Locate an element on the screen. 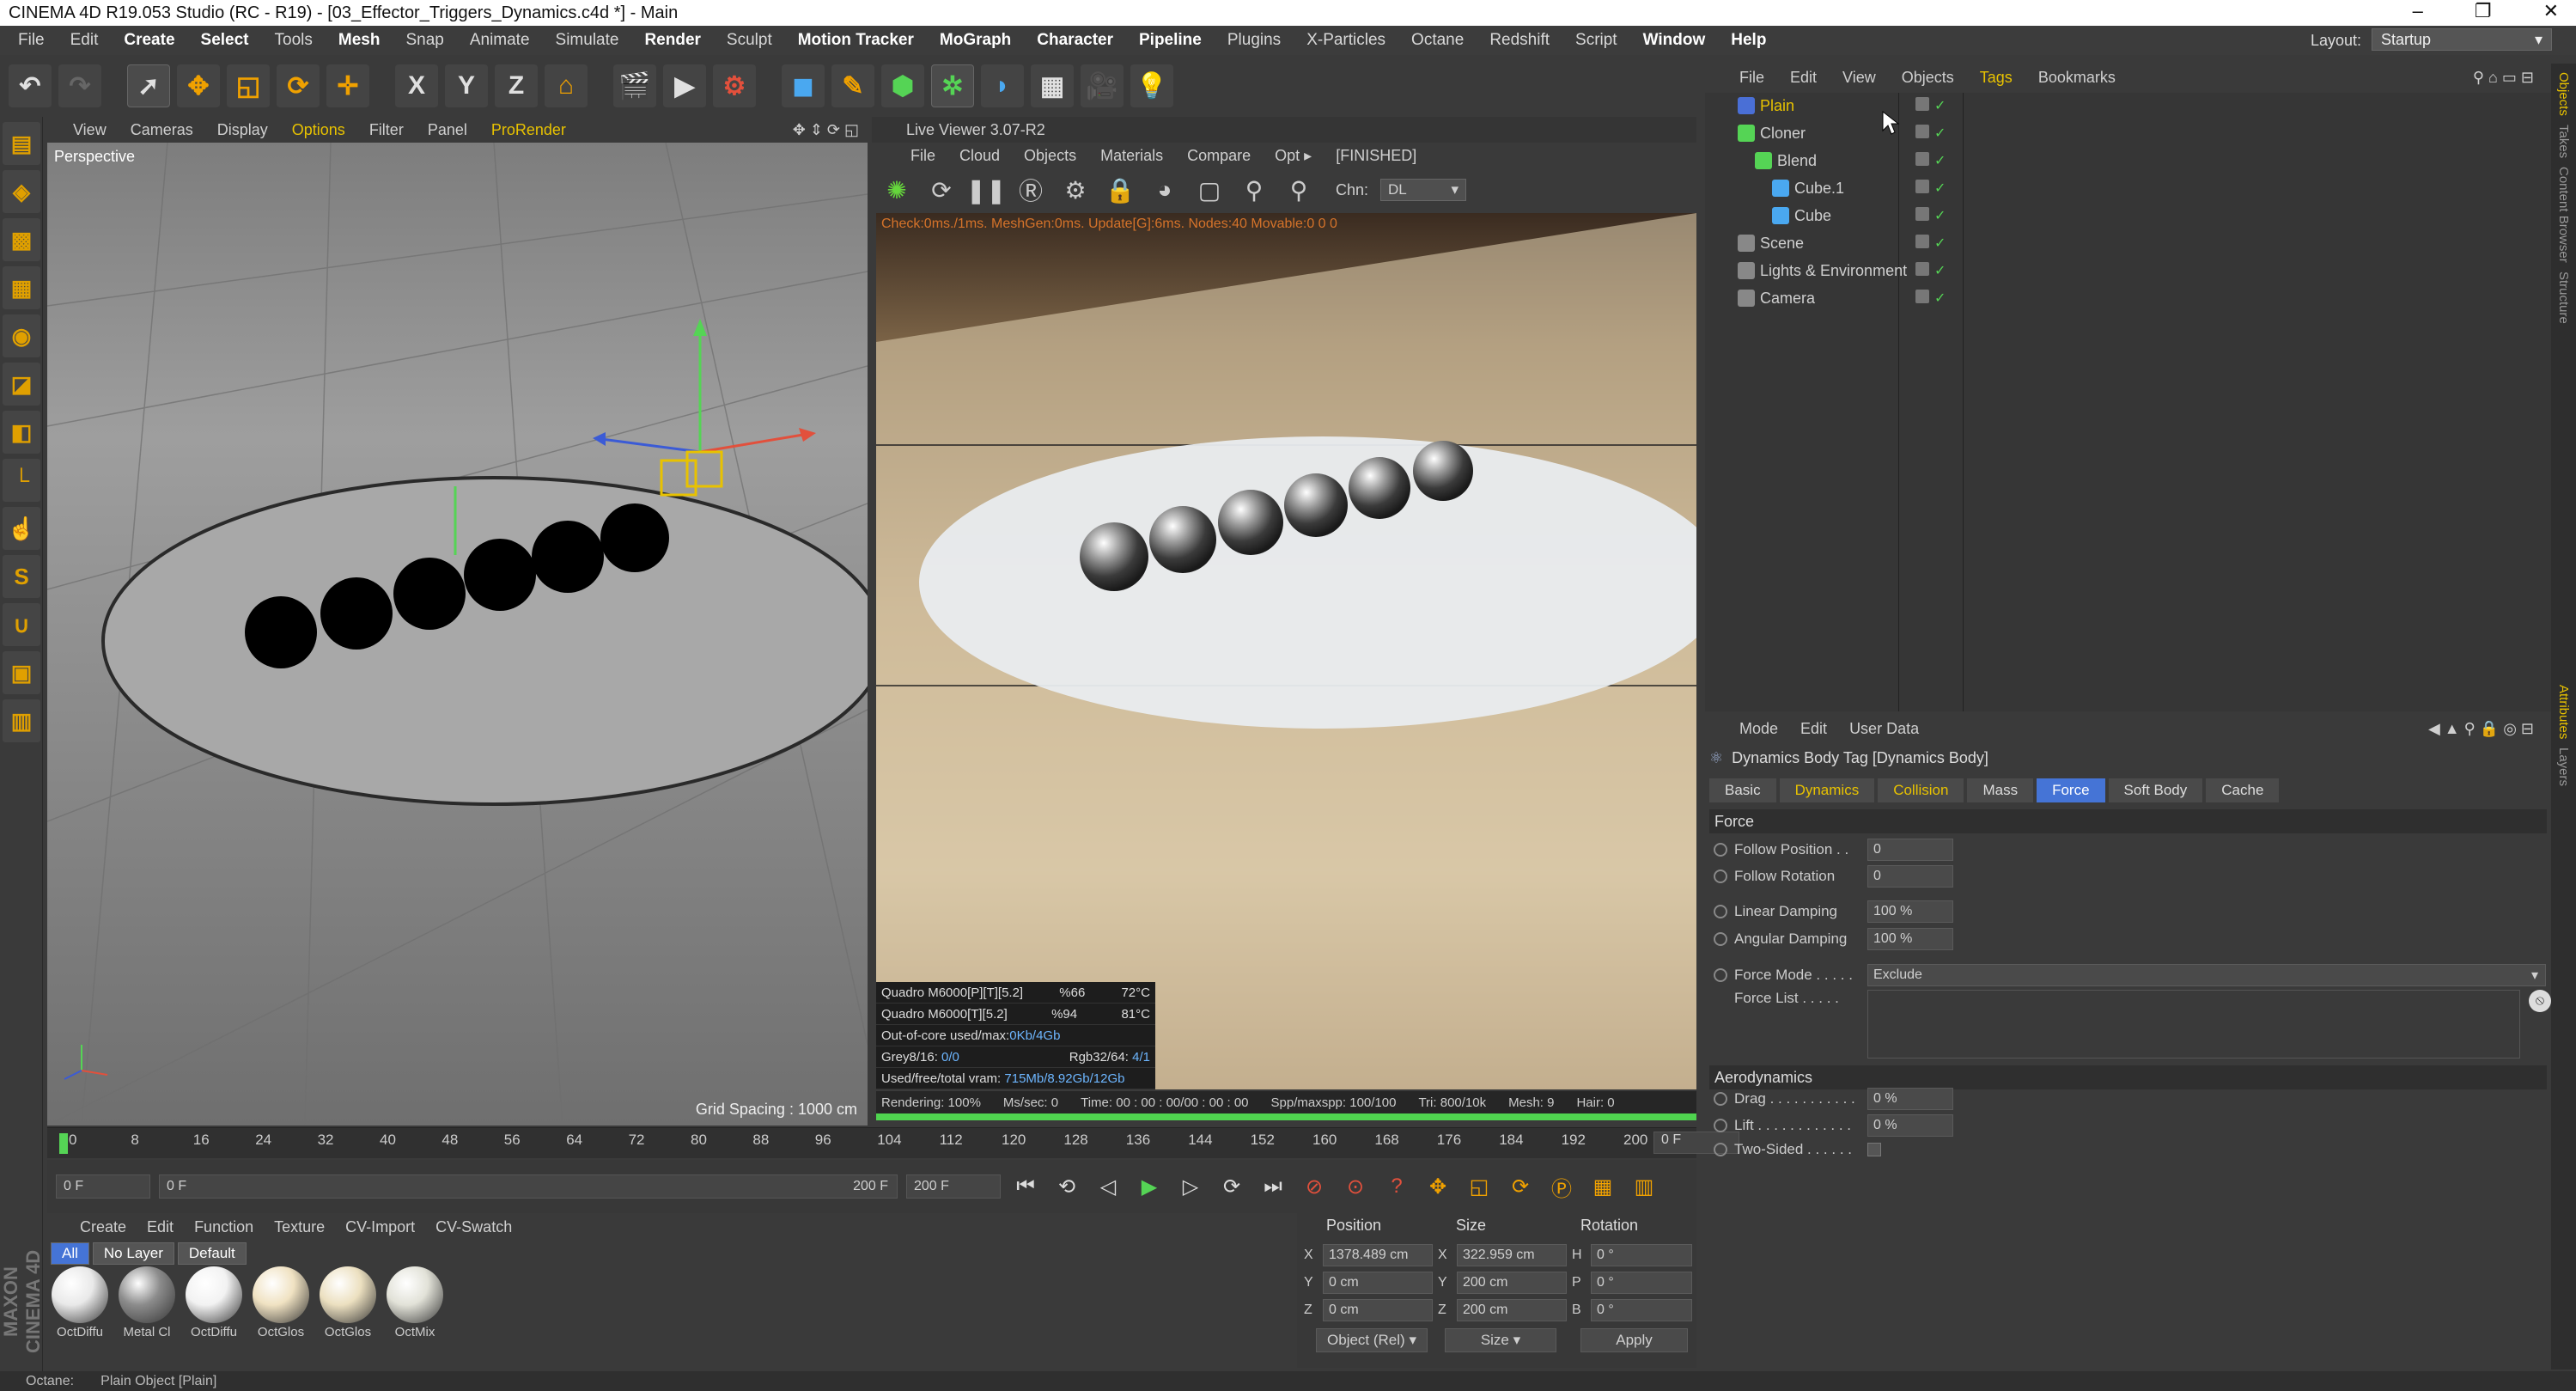 The height and width of the screenshot is (1391, 2576). menu-edit: Edit is located at coordinates (85, 40).